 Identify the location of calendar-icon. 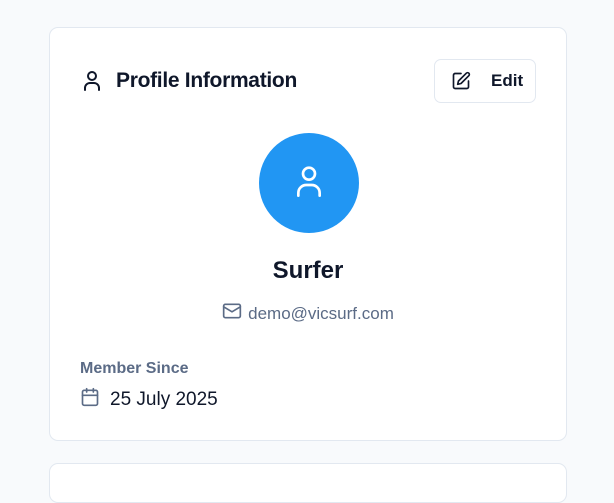
(90, 399).